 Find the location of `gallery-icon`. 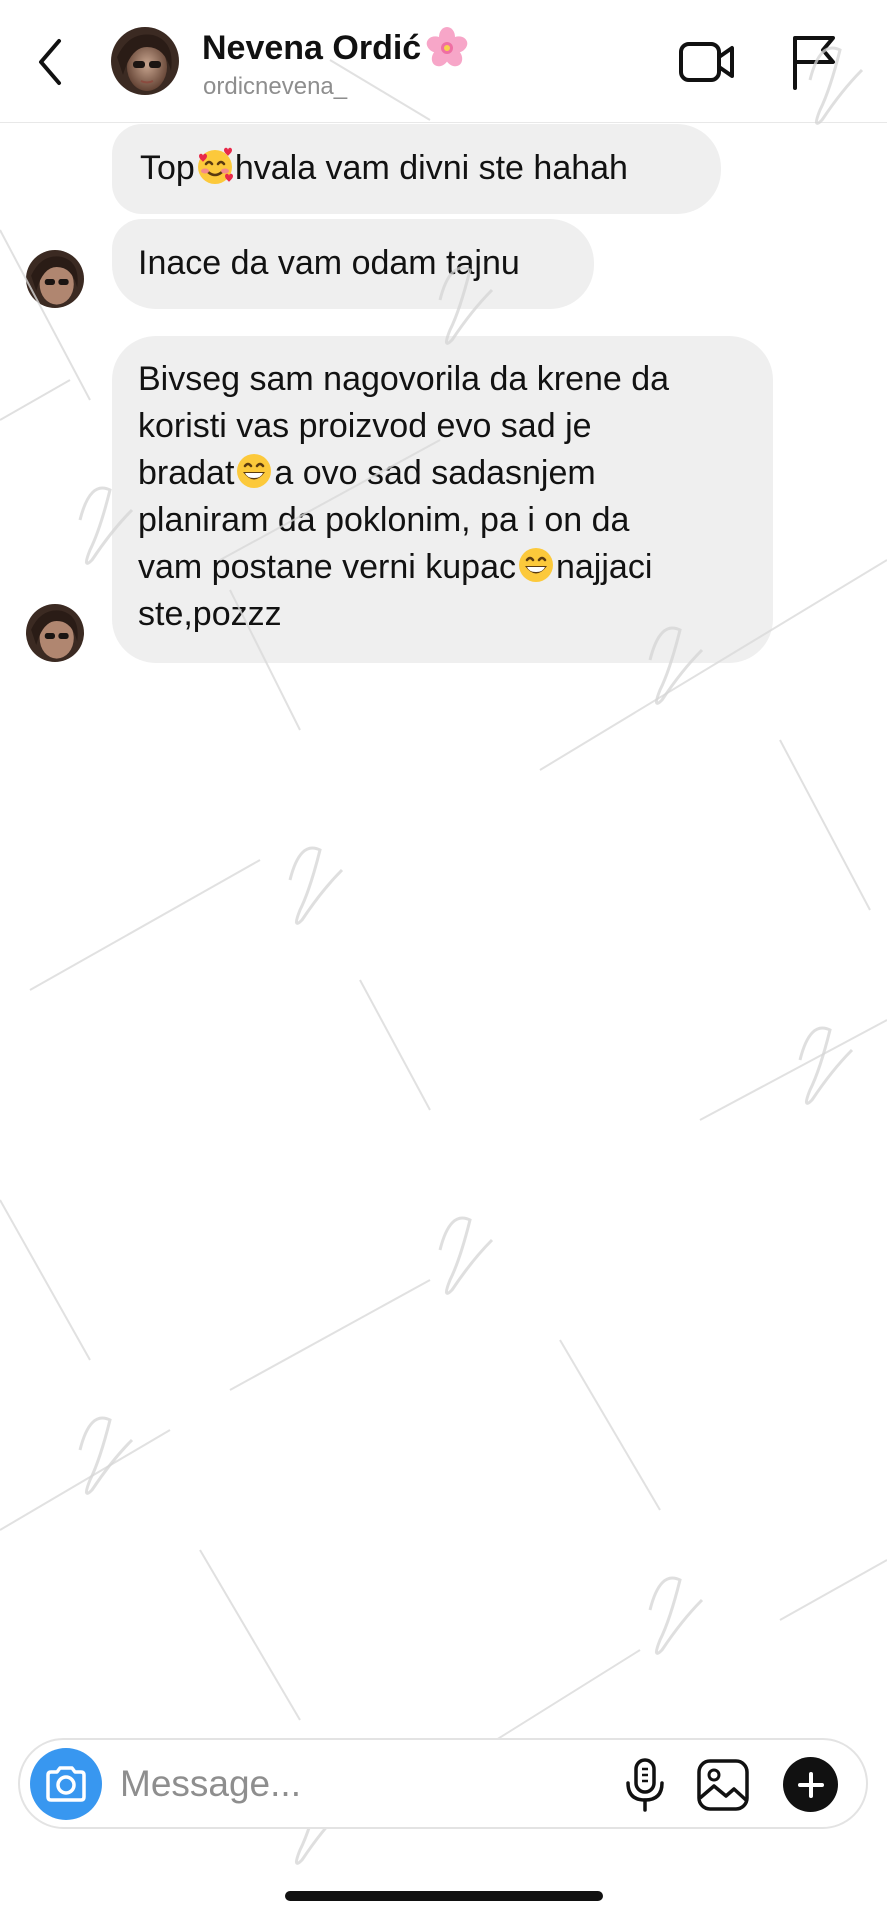

gallery-icon is located at coordinates (723, 1785).